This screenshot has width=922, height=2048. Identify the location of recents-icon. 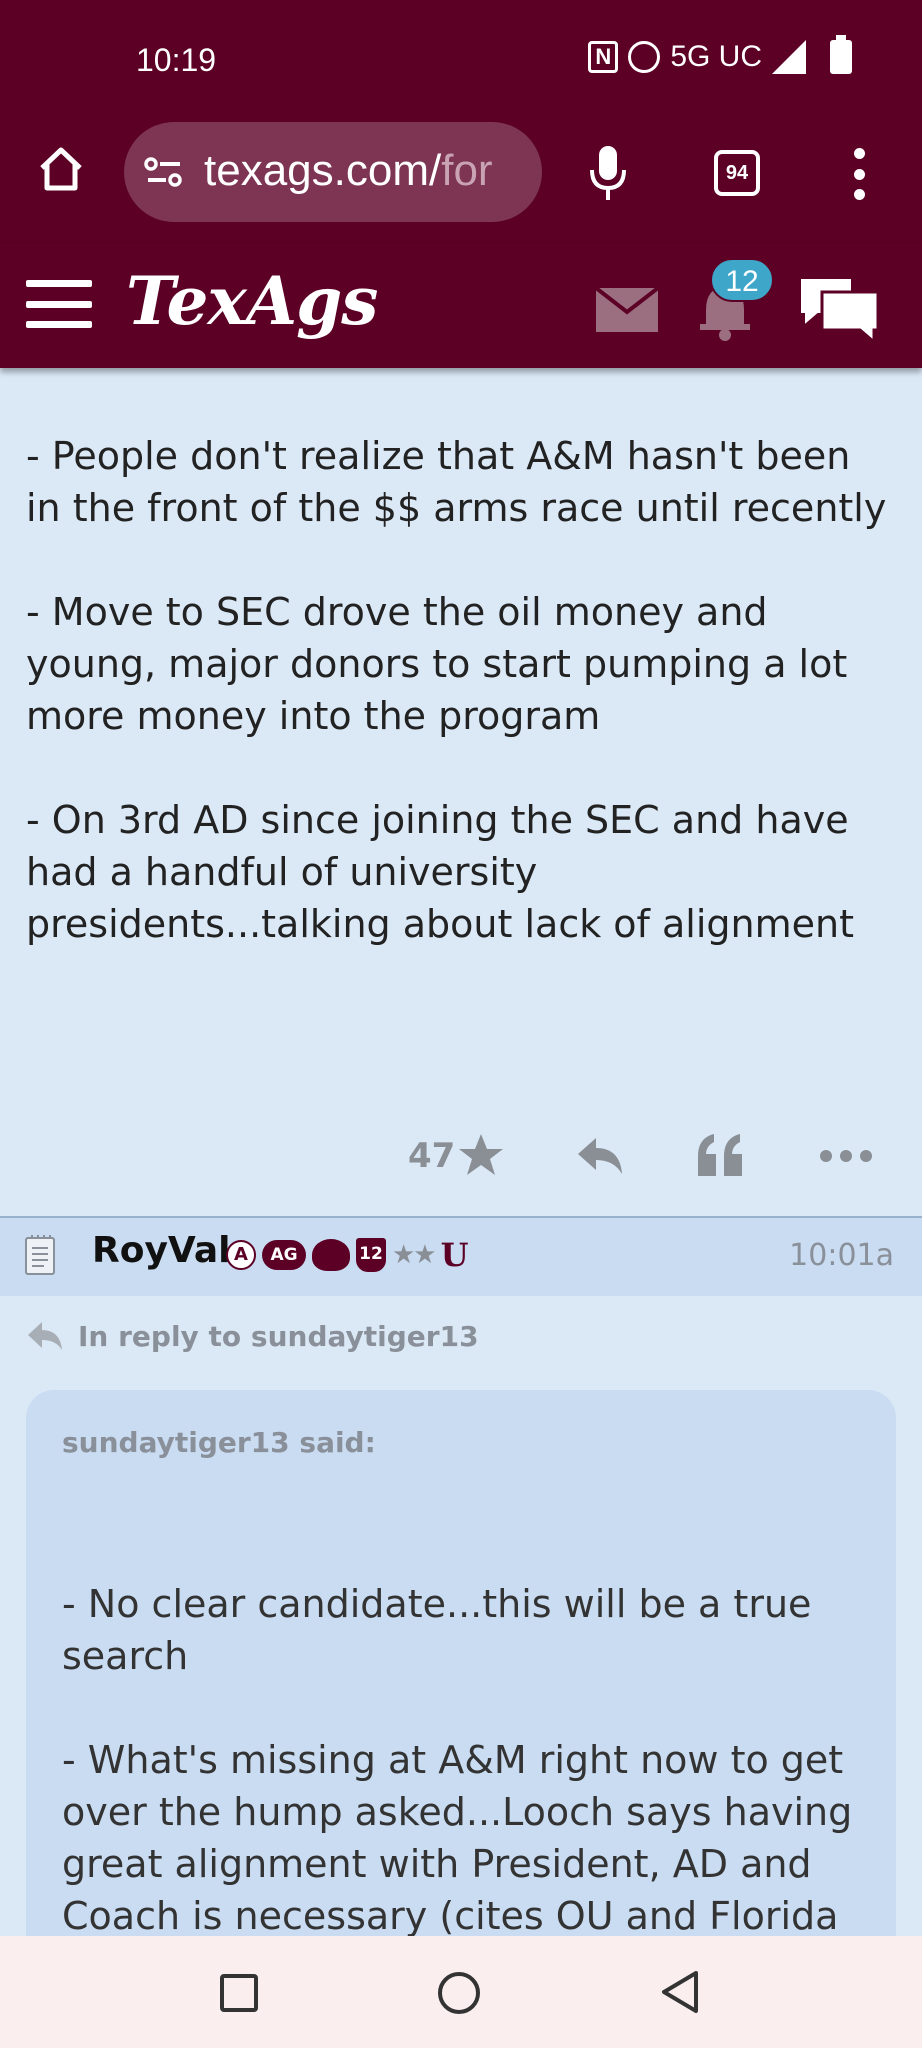
(239, 1993).